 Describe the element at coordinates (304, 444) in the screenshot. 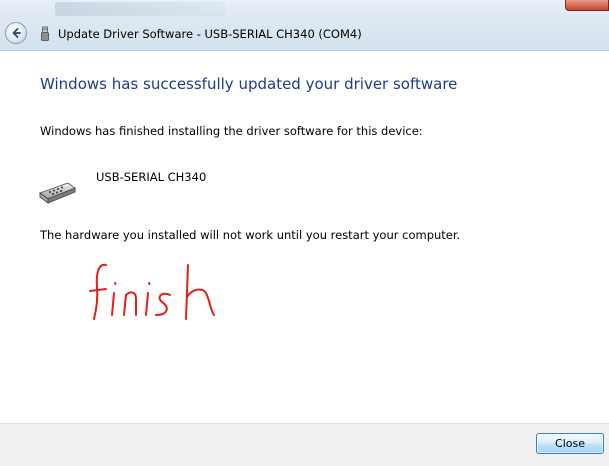

I see `dialog-footer: Close` at that location.